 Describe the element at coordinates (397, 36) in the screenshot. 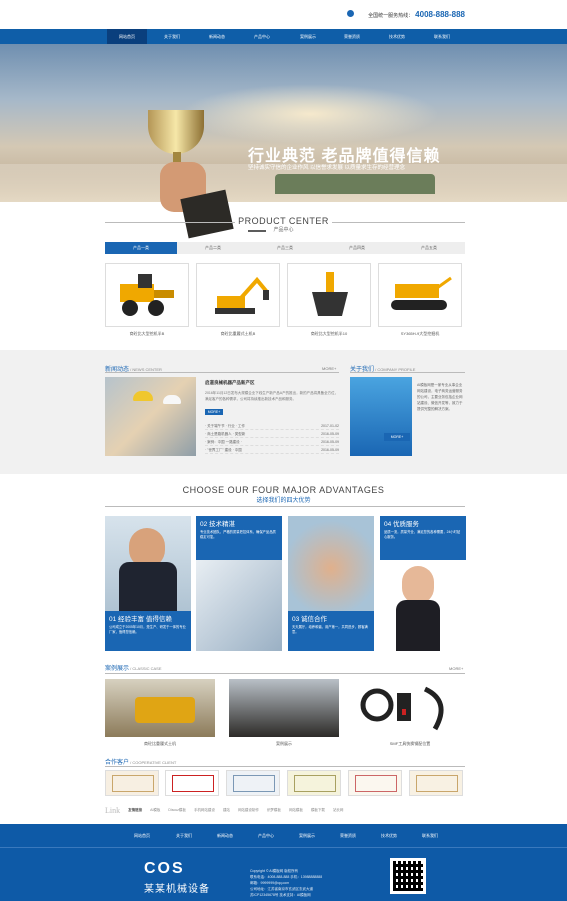

I see `nav-tech: 技术优势` at that location.